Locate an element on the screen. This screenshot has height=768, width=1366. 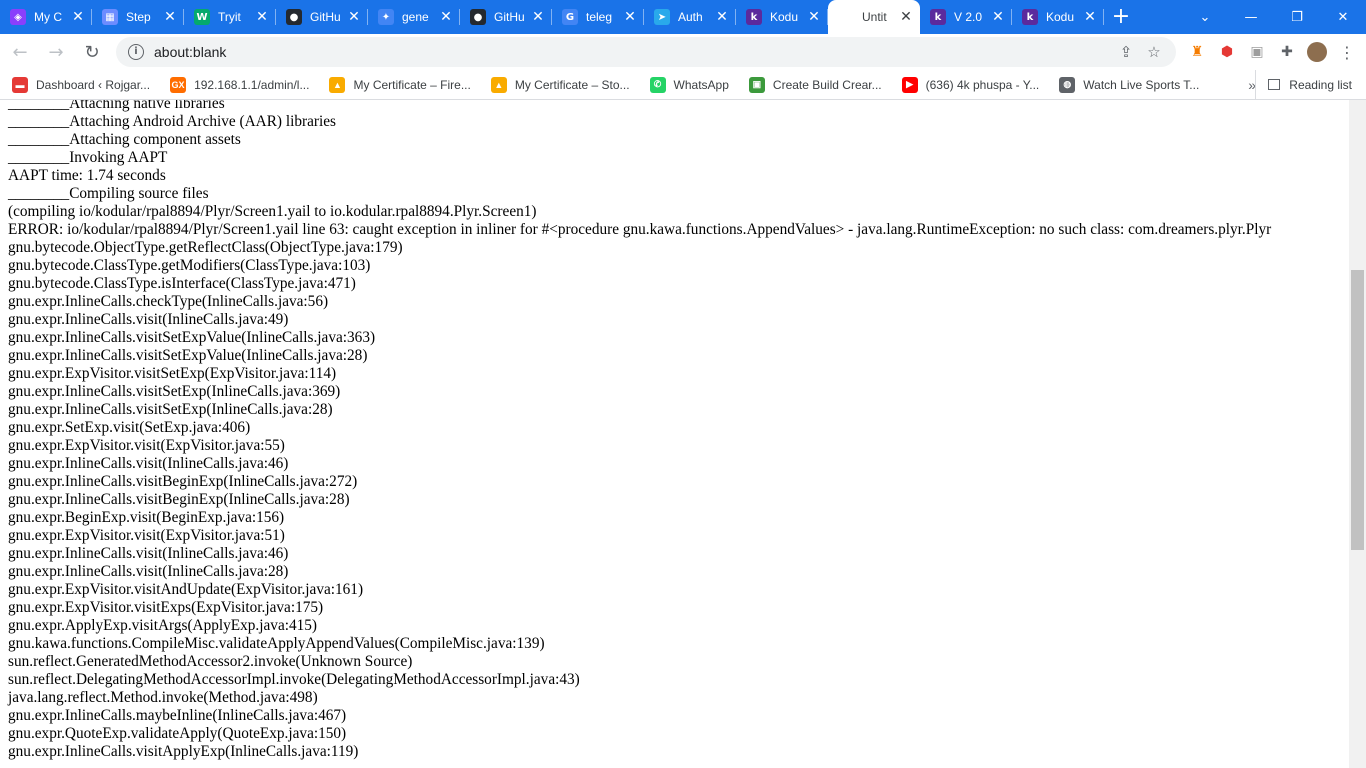
bookmark-favicon-icon: GX is located at coordinates (178, 84).